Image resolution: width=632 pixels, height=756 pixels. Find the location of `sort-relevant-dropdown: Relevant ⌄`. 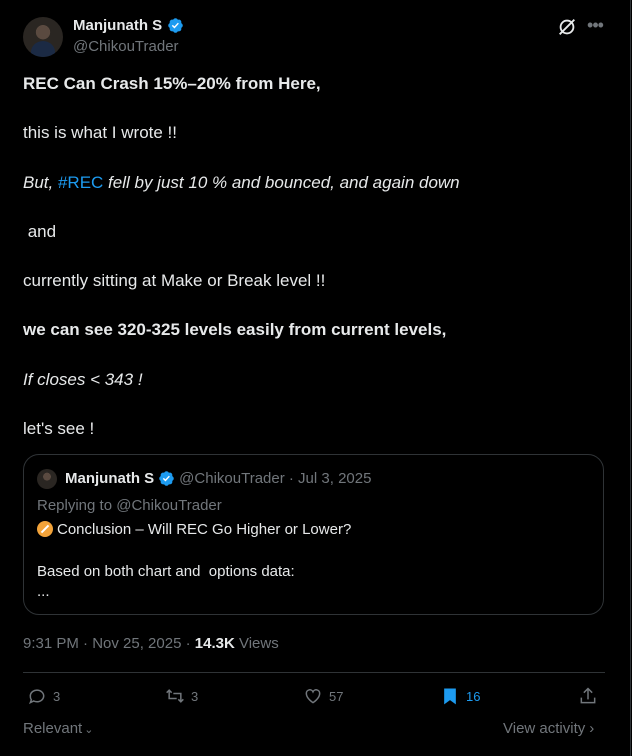

sort-relevant-dropdown: Relevant ⌄ is located at coordinates (58, 728).